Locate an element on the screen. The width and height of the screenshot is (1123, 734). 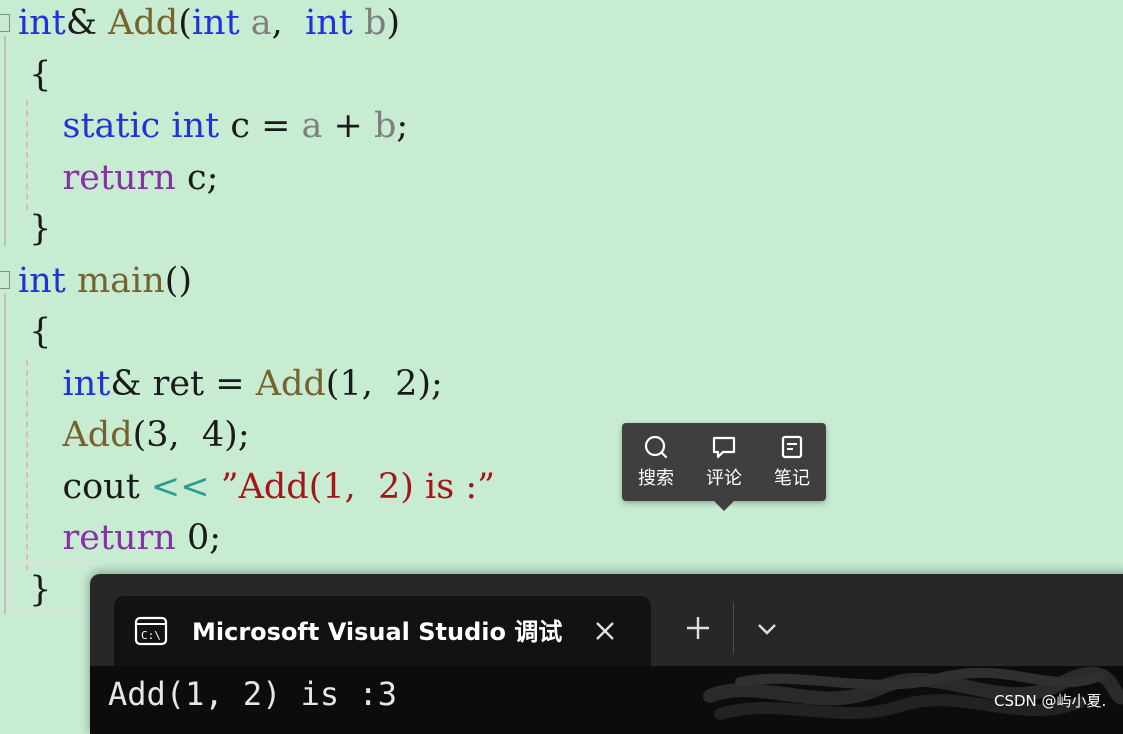
note-label: 笔记 is located at coordinates (792, 478).